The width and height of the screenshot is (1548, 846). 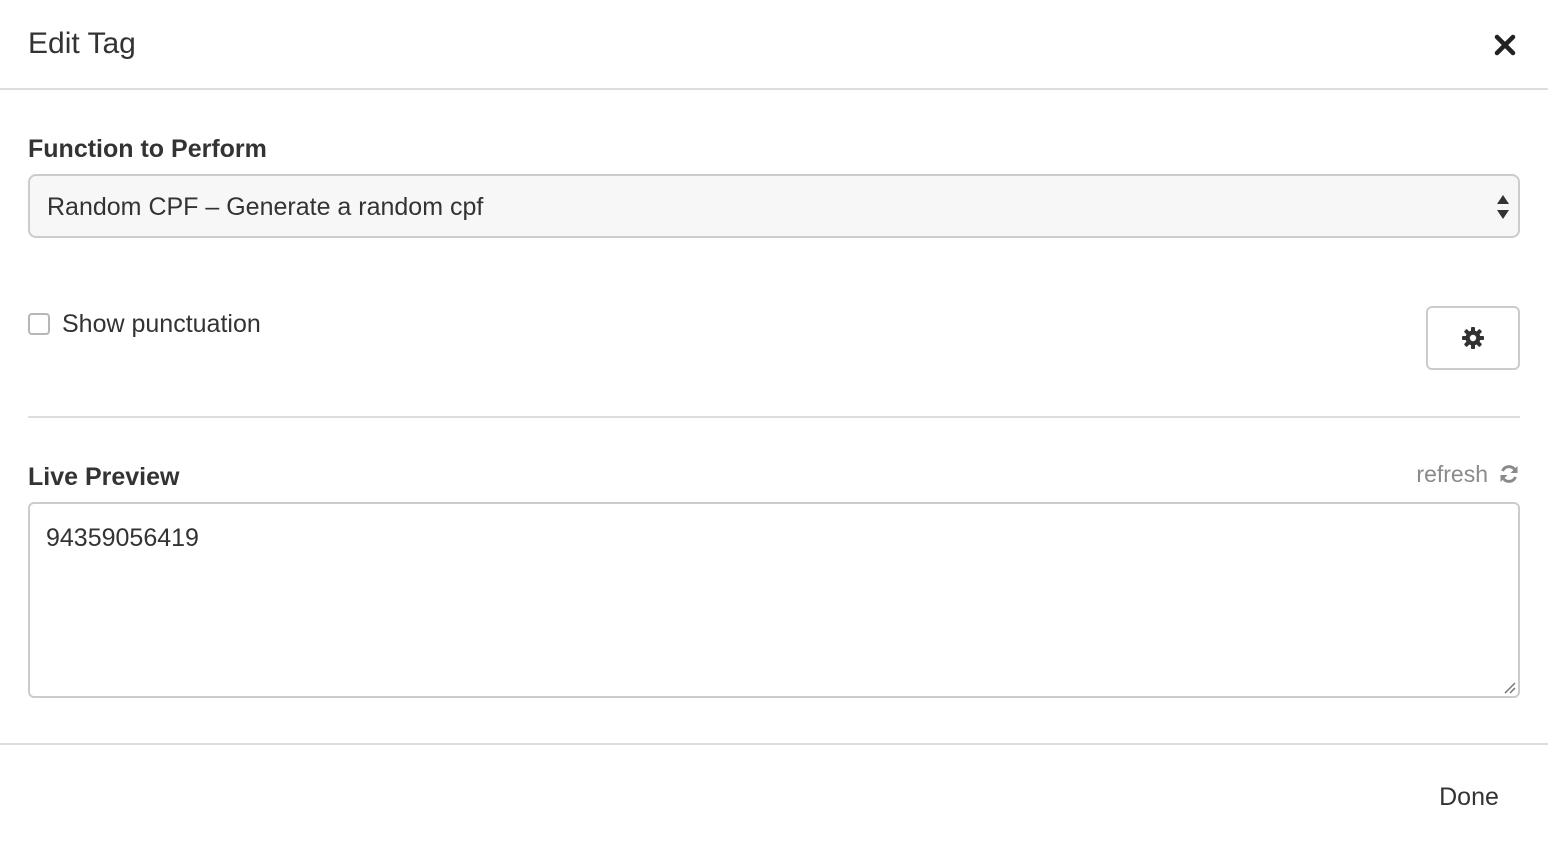 I want to click on close-button, so click(x=1505, y=45).